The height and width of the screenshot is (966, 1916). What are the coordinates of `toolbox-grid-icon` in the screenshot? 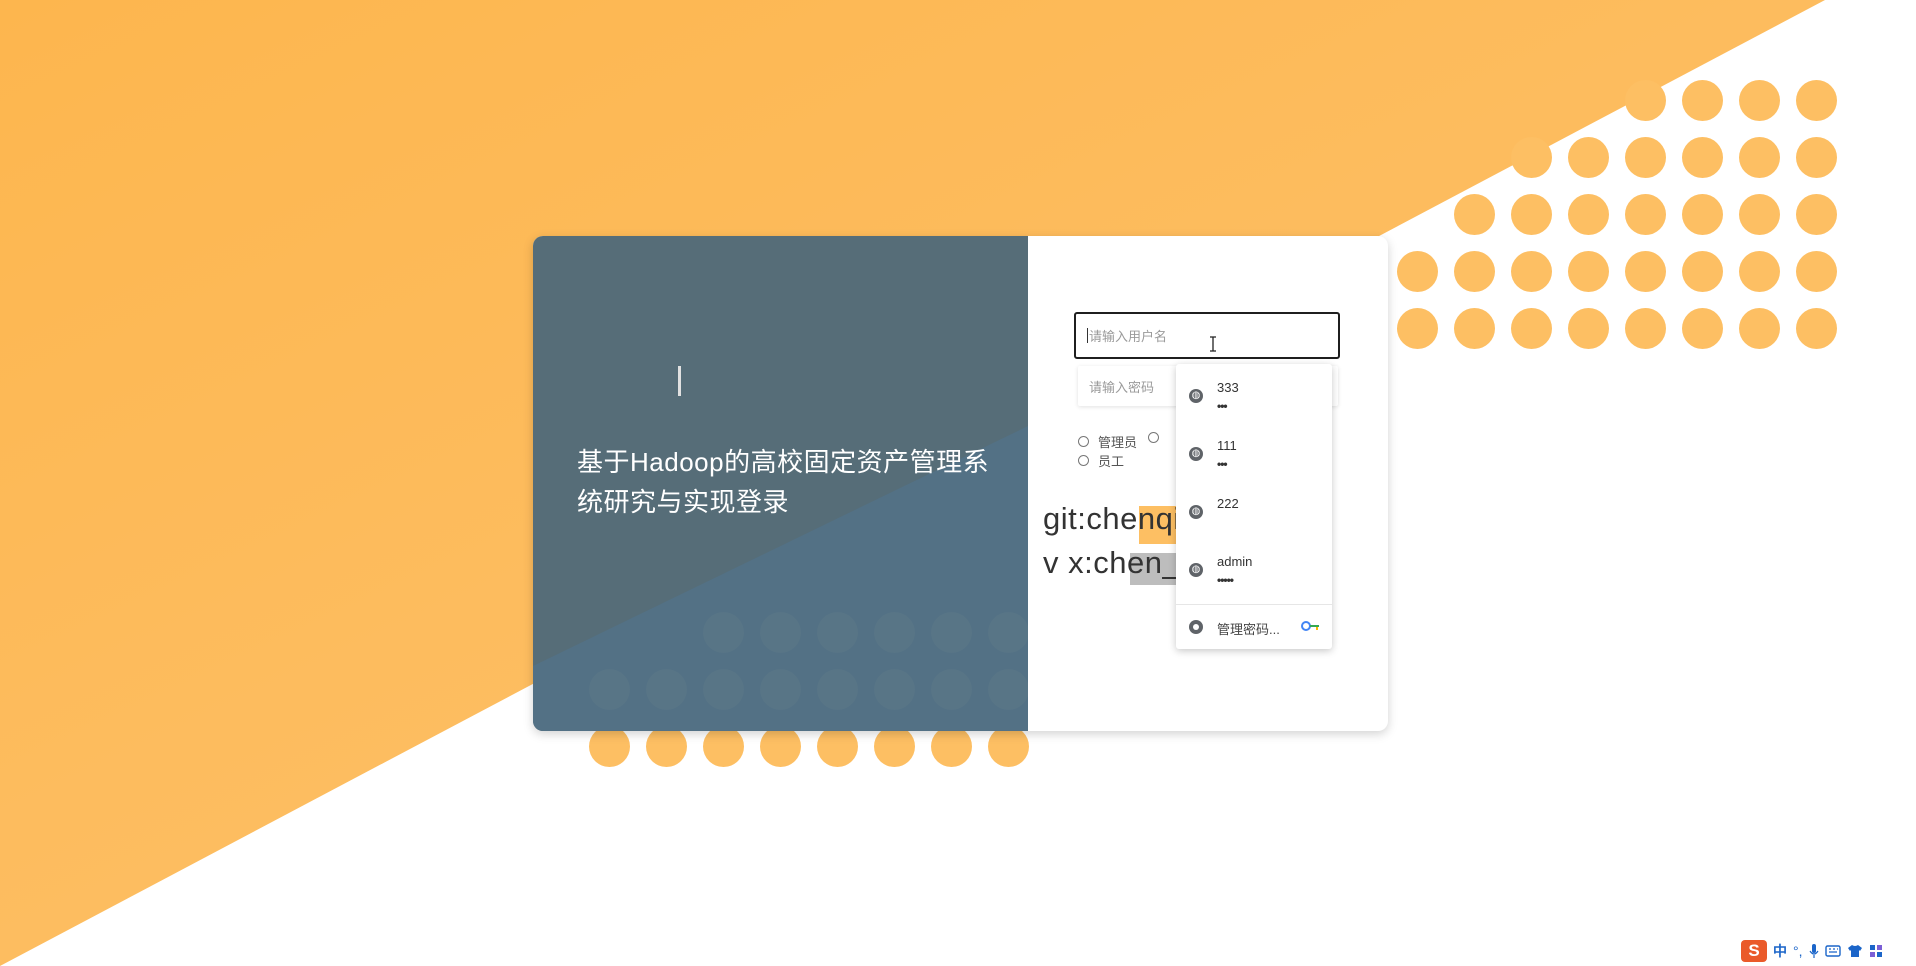 It's located at (1876, 951).